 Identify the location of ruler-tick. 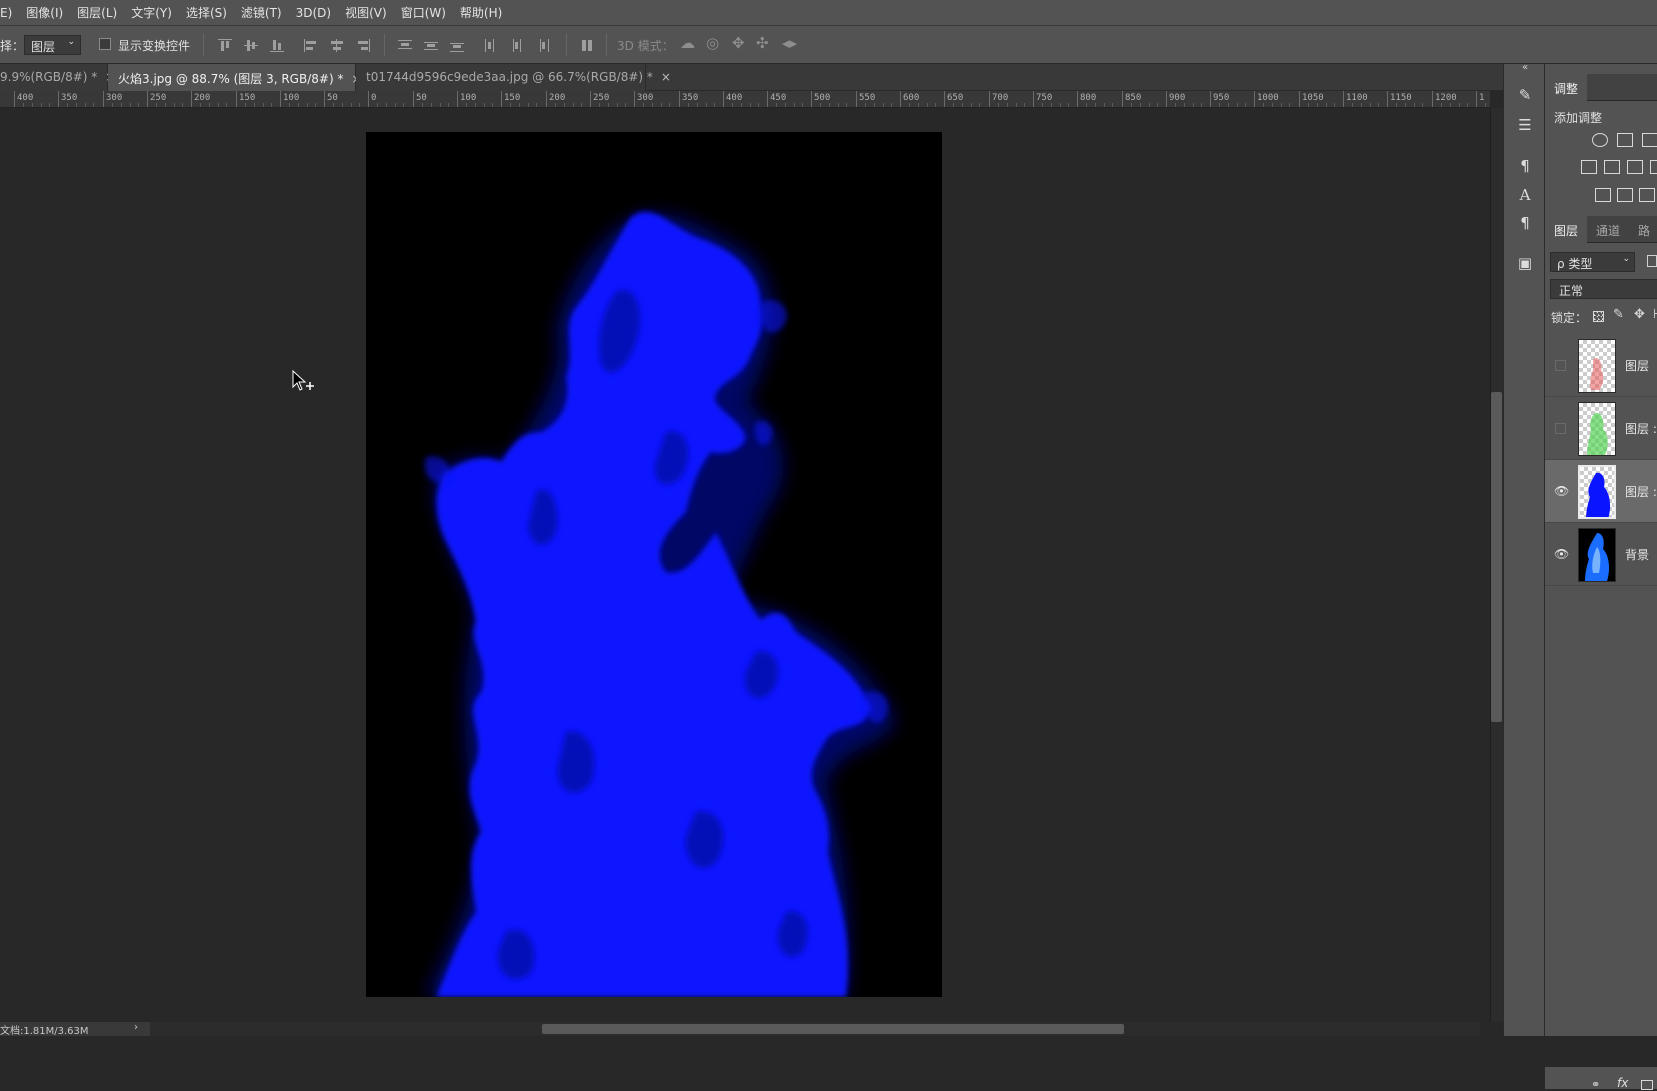
(811, 99).